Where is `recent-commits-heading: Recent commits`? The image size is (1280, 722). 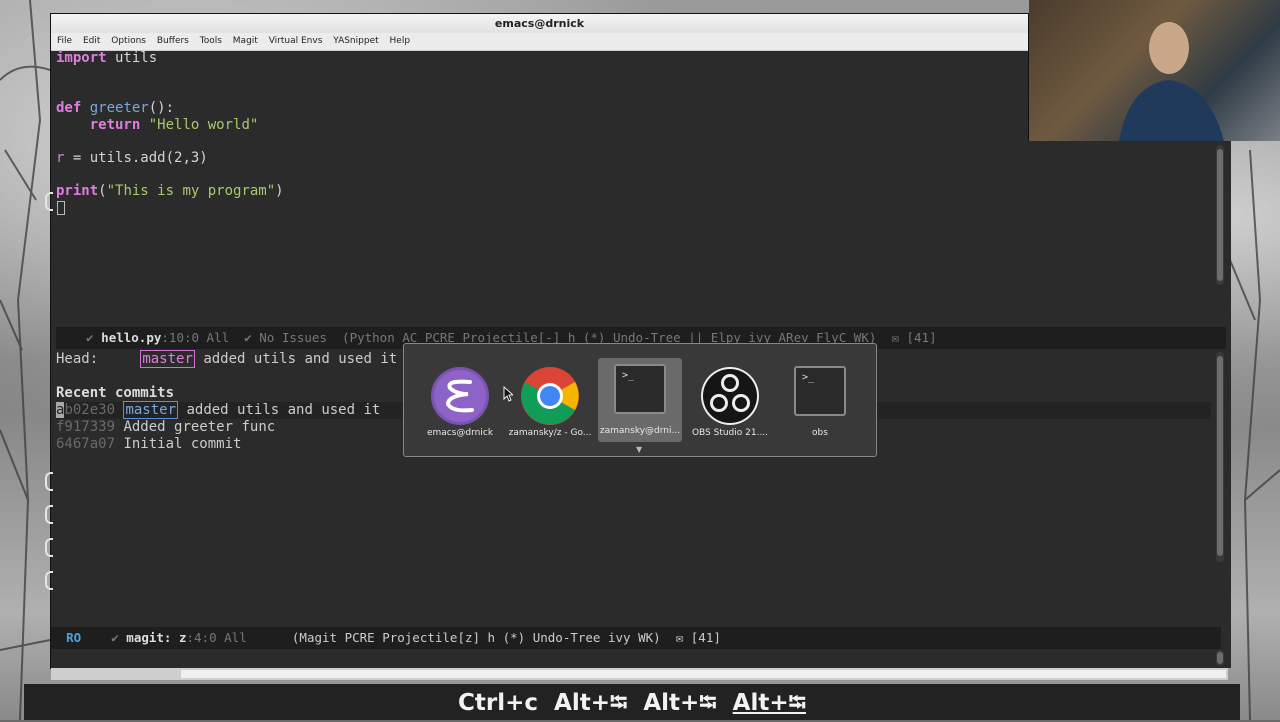 recent-commits-heading: Recent commits is located at coordinates (115, 393).